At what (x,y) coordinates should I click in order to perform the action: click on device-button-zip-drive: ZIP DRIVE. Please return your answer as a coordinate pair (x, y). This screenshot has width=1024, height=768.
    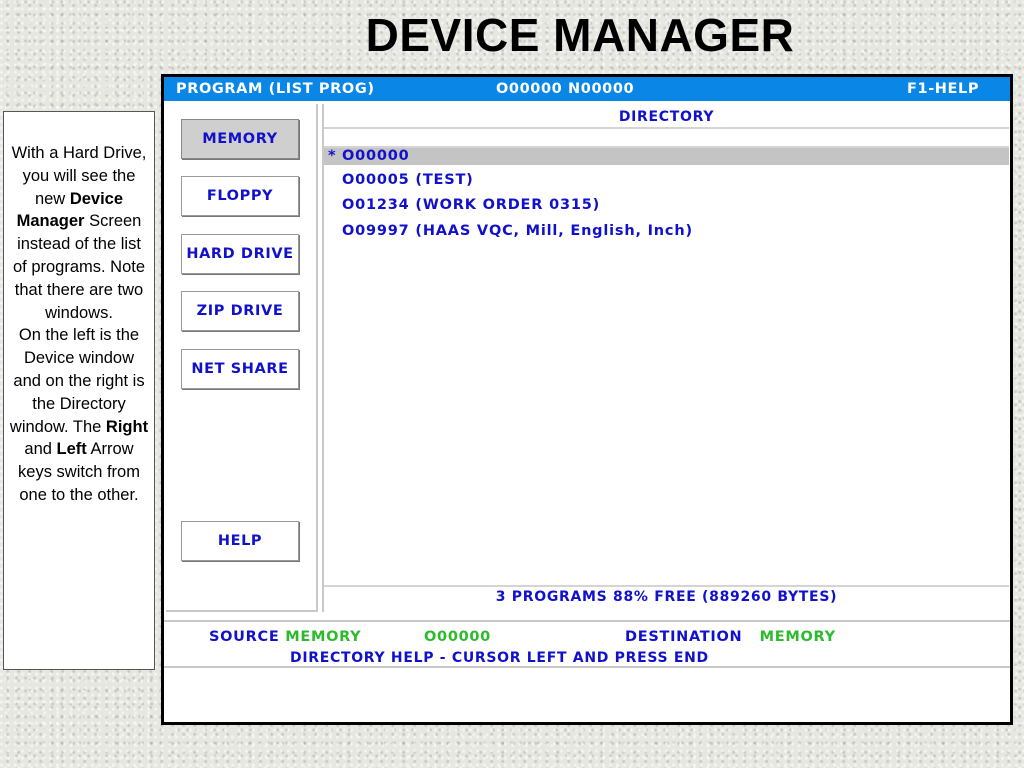
    Looking at the image, I should click on (240, 311).